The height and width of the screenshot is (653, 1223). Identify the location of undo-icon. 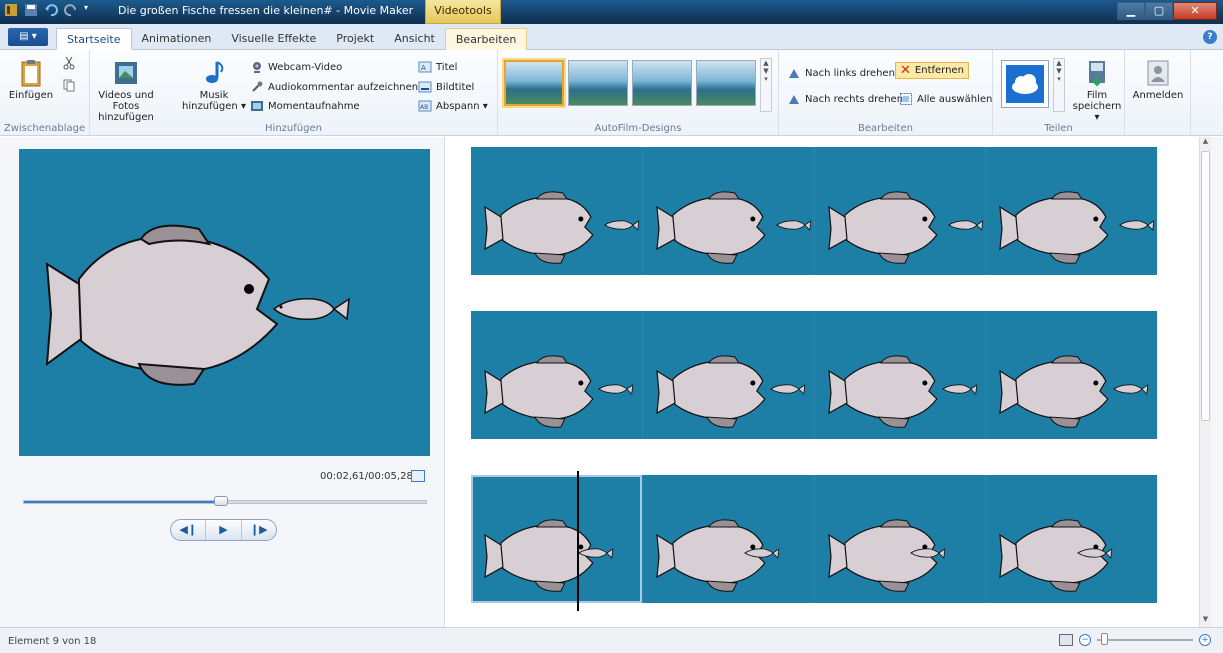
(51, 10).